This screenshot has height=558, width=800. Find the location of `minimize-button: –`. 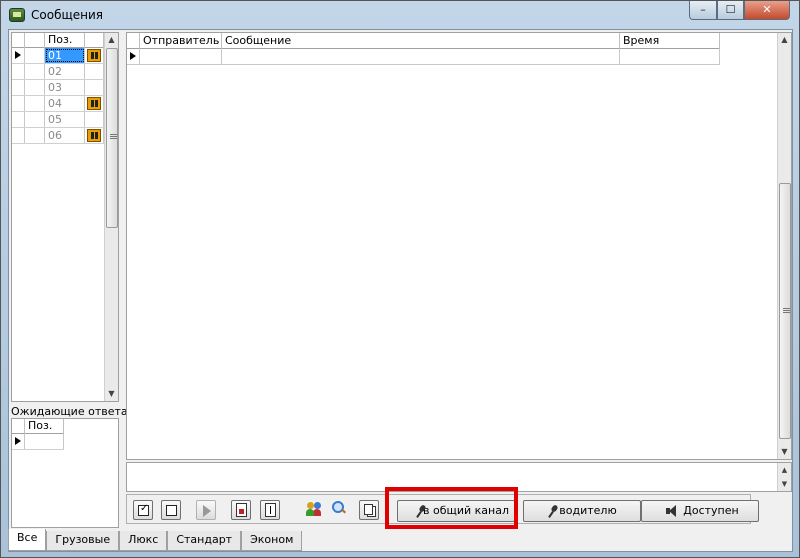

minimize-button: – is located at coordinates (703, 10).